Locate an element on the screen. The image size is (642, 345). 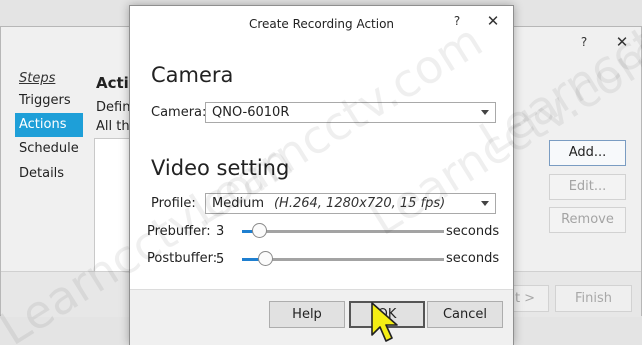
camera-section-heading: Camera is located at coordinates (192, 75).